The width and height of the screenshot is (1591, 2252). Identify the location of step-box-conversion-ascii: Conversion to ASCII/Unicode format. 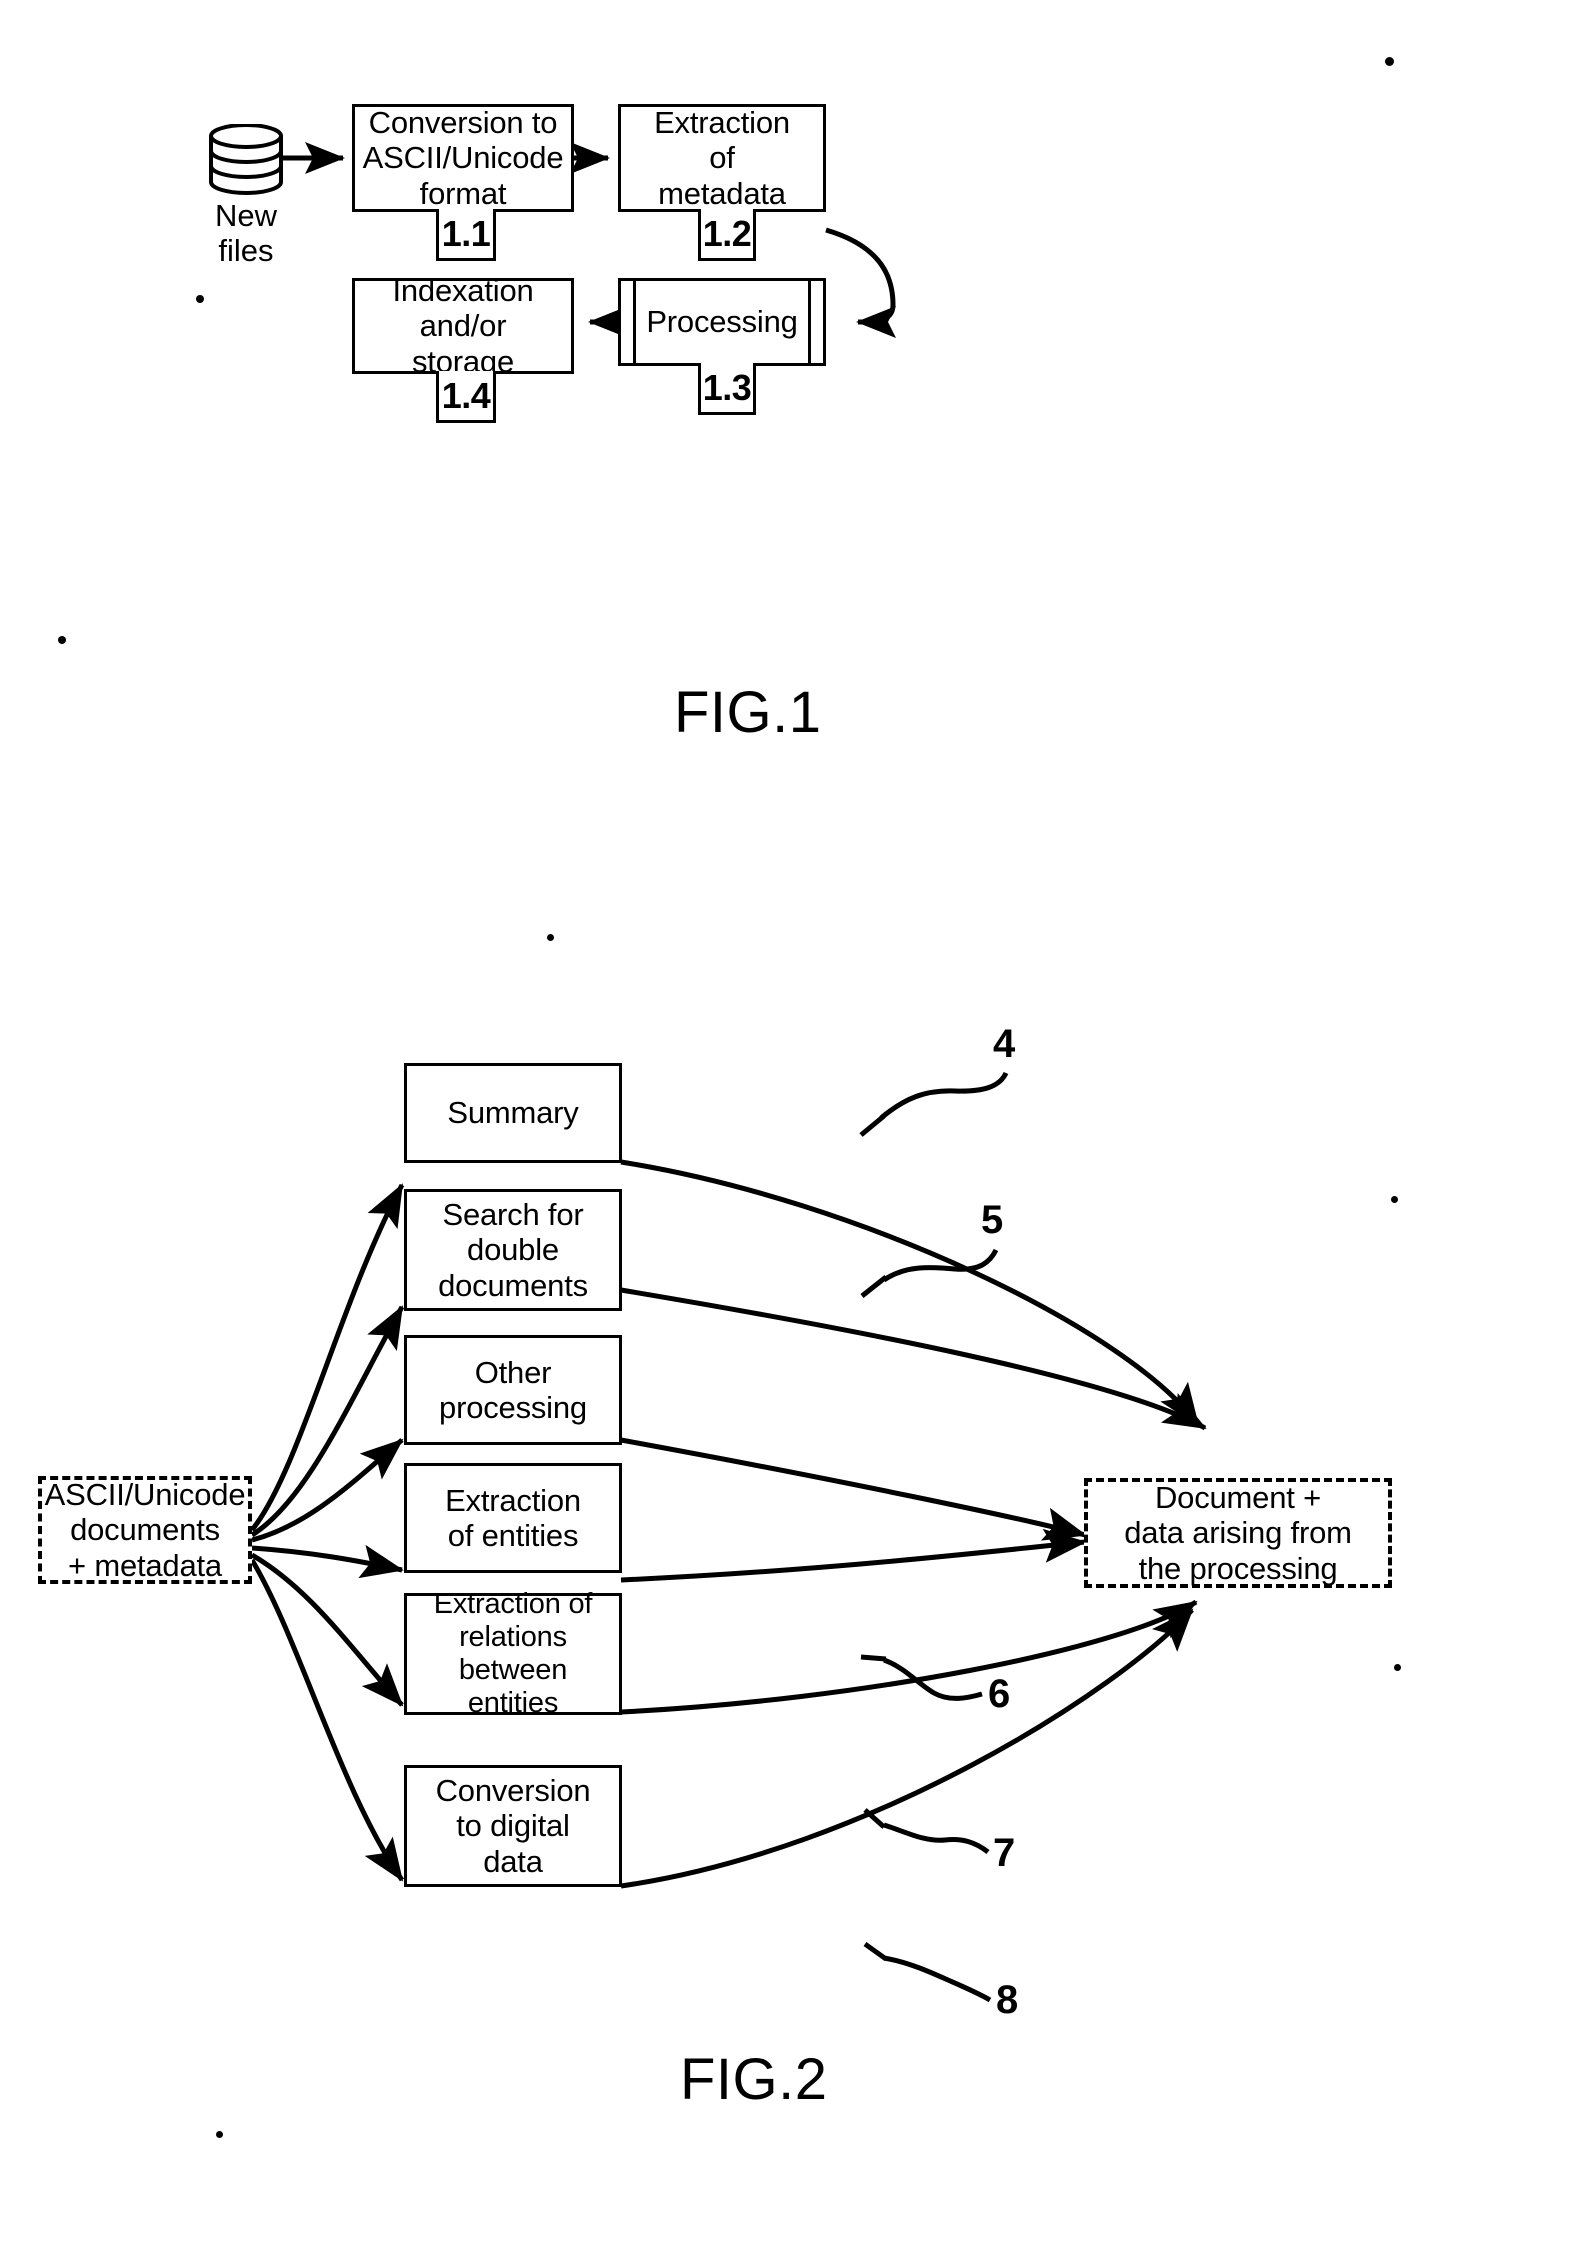
(463, 158).